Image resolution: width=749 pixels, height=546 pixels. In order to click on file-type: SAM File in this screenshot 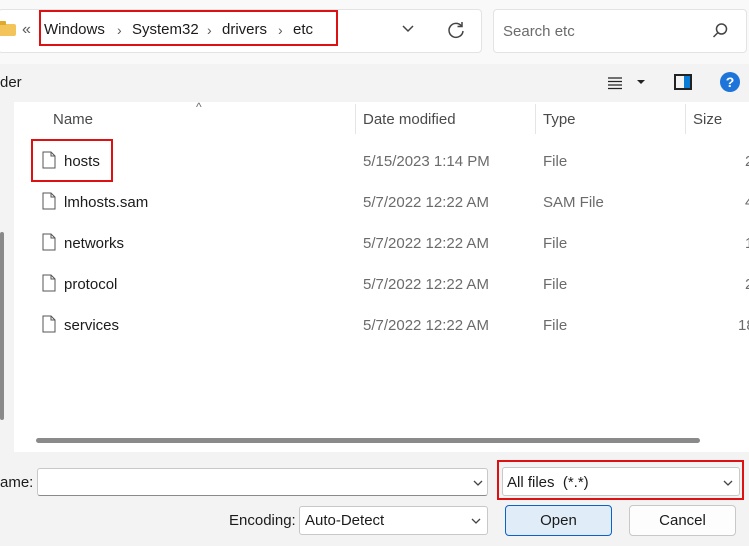, I will do `click(573, 202)`.